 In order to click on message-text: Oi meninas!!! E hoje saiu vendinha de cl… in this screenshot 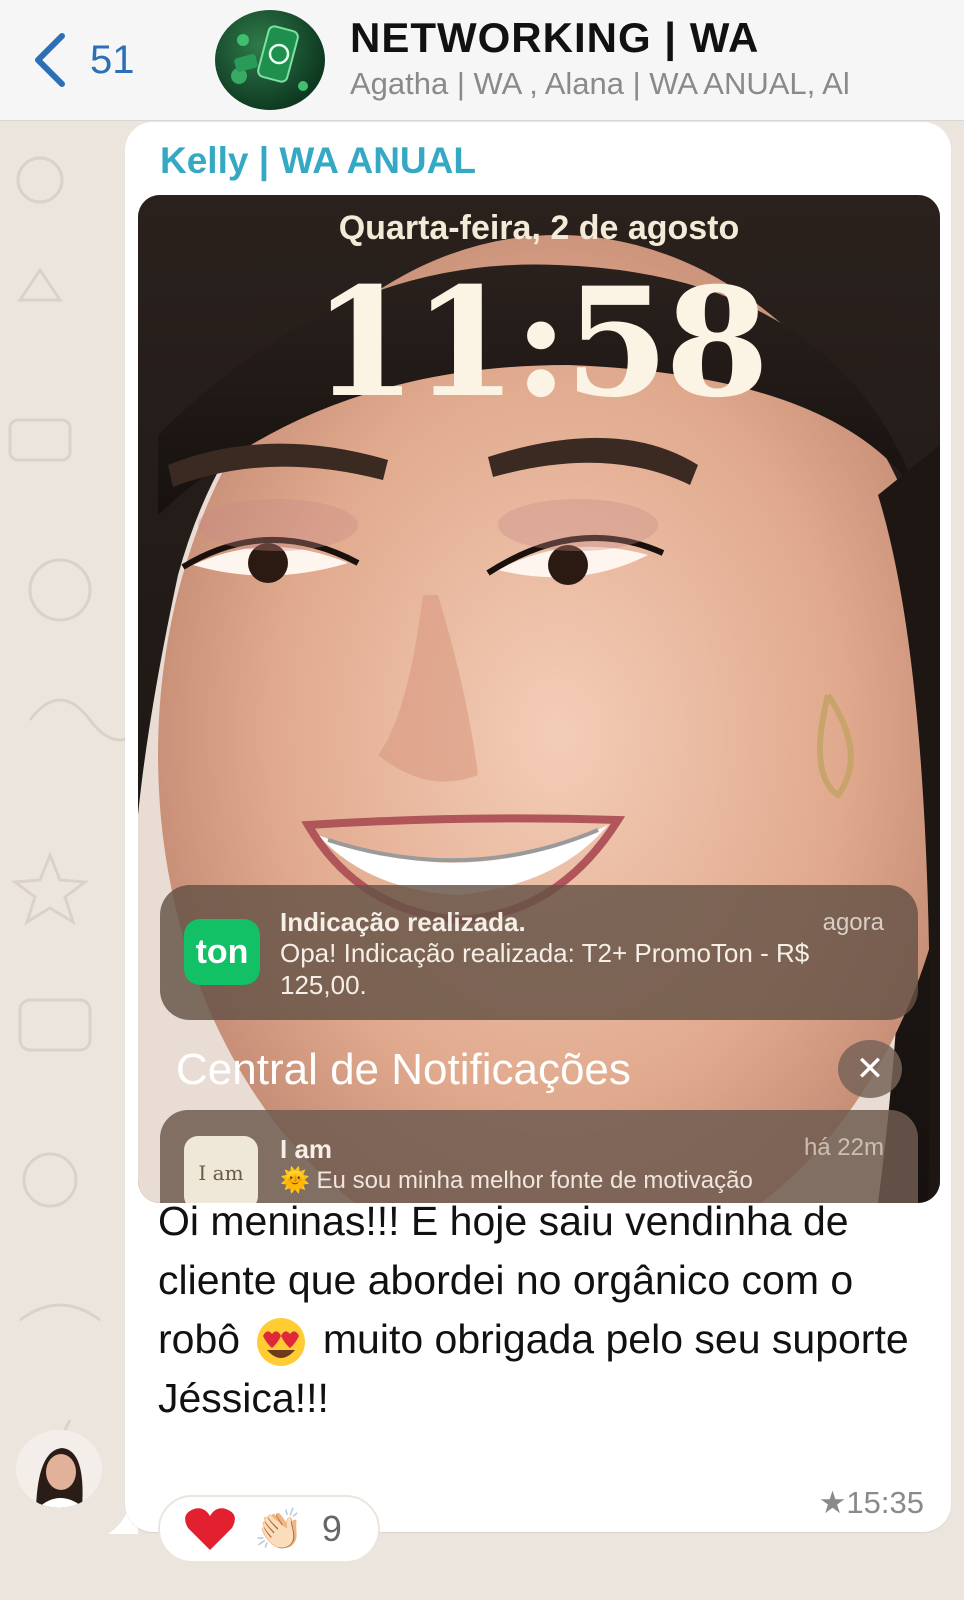, I will do `click(543, 1310)`.